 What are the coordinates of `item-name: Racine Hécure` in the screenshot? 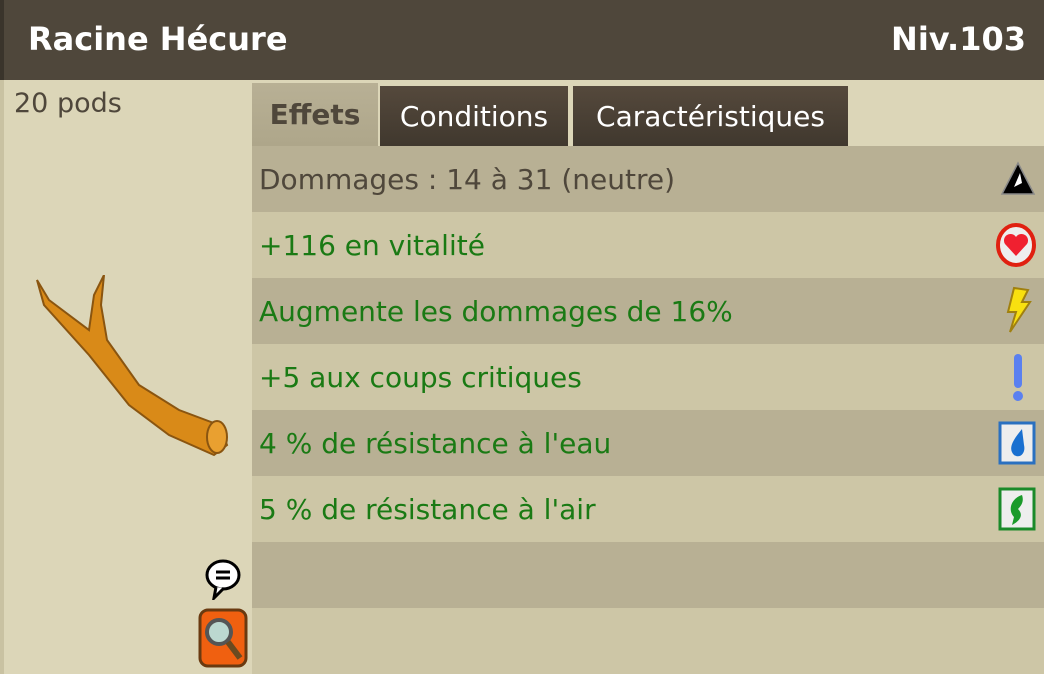 It's located at (158, 39).